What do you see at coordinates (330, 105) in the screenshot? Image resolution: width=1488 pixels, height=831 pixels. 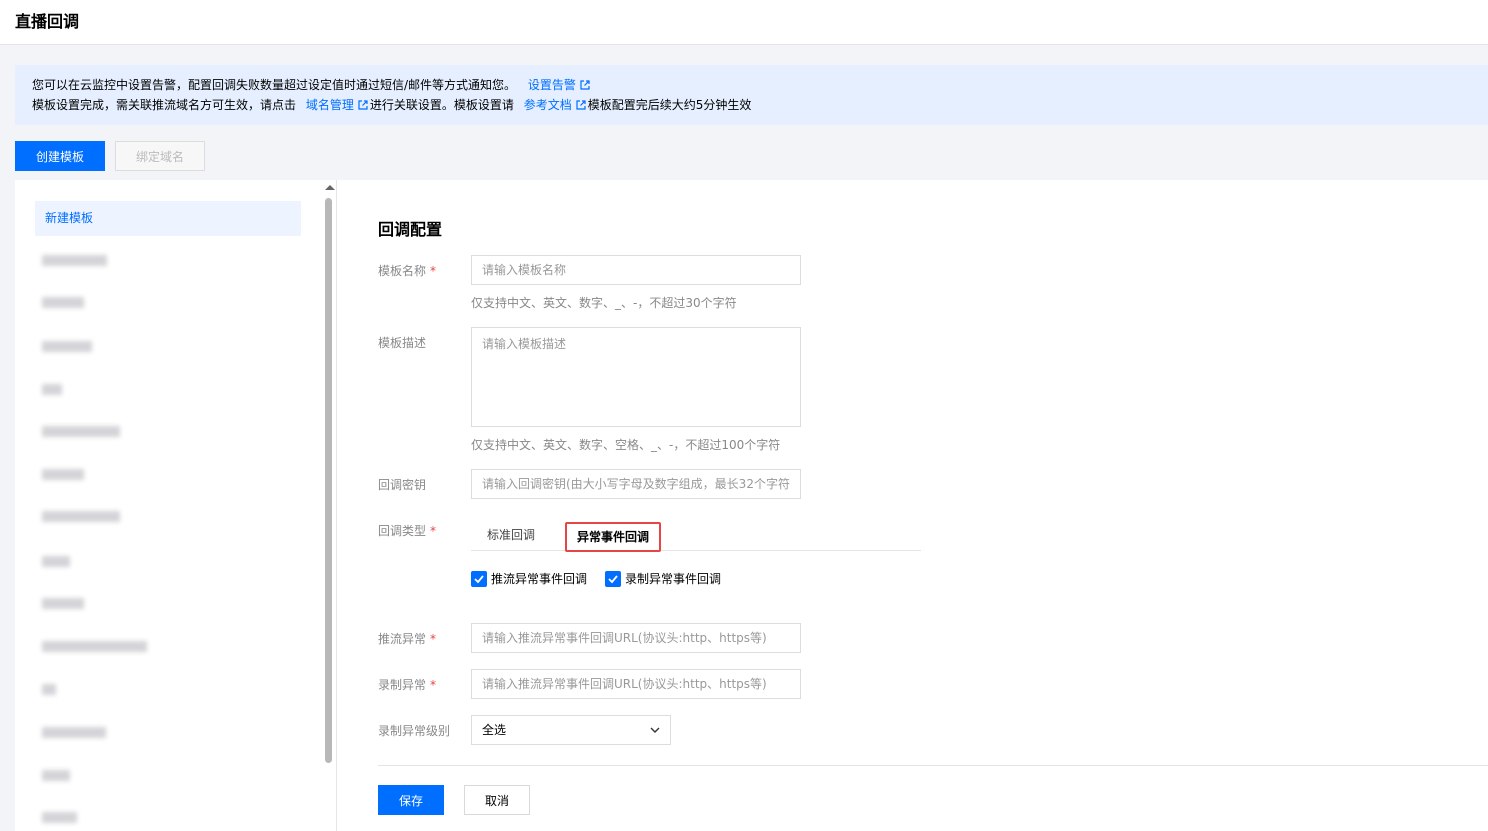 I see `domain-manage-link: 域名管理` at bounding box center [330, 105].